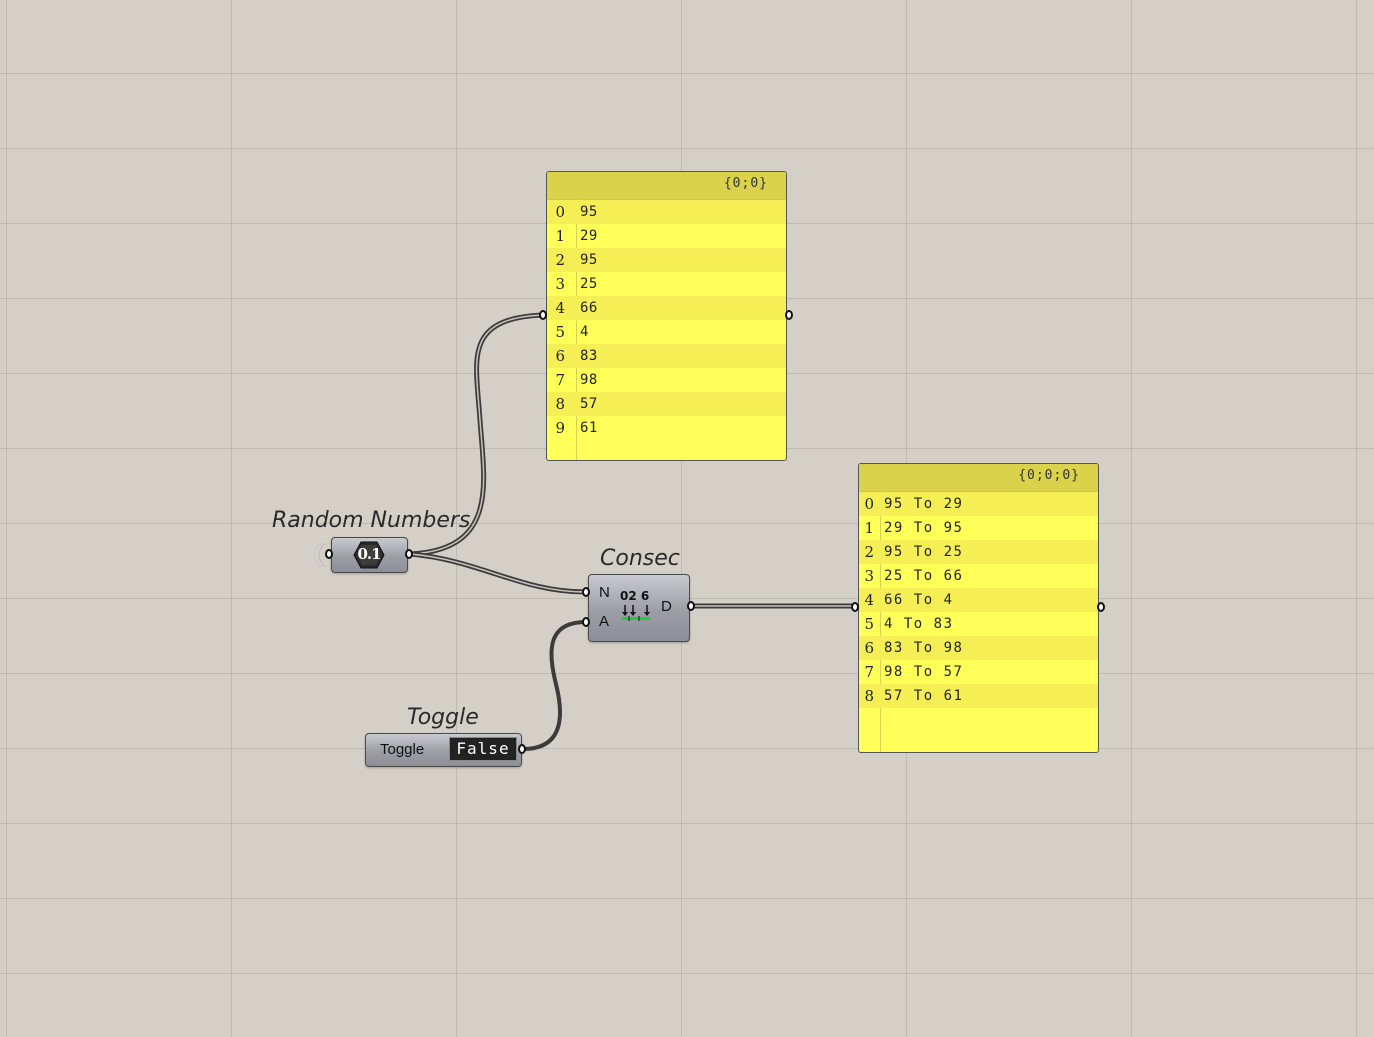  Describe the element at coordinates (1101, 607) in the screenshot. I see `pairs-panel-output-port` at that location.